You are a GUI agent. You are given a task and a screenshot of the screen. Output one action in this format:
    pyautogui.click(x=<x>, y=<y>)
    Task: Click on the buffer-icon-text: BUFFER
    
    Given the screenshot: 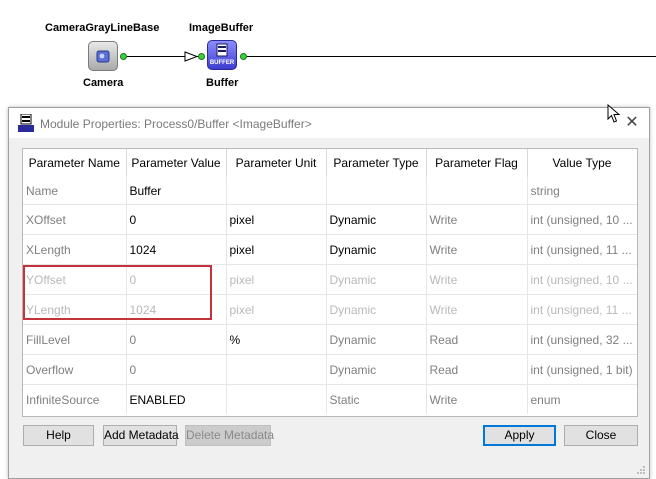 What is the action you would take?
    pyautogui.click(x=222, y=63)
    